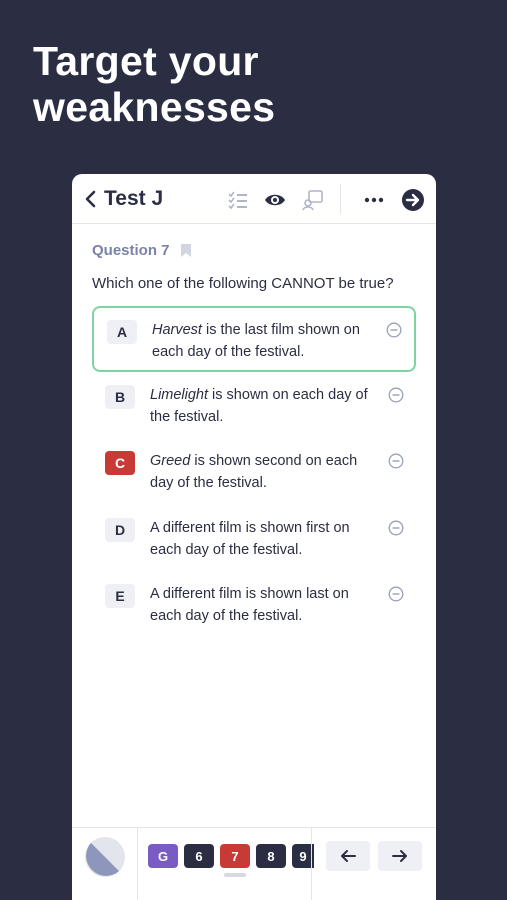 The height and width of the screenshot is (900, 507). I want to click on question-jump-button: 6, so click(199, 856).